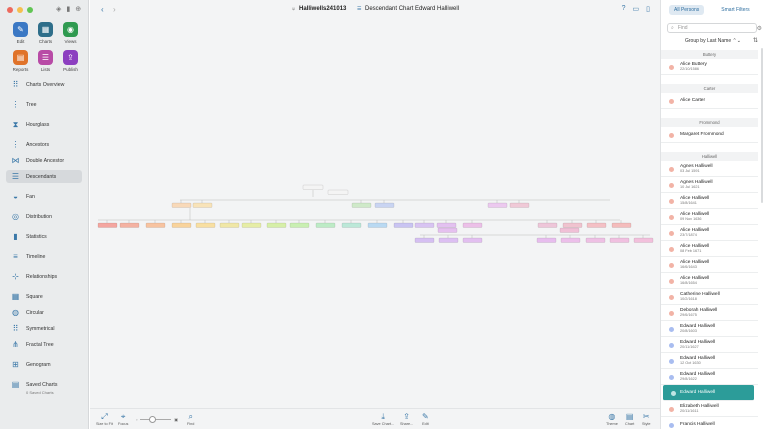  I want to click on top-button-lists: ☰ Lists, so click(45, 61).